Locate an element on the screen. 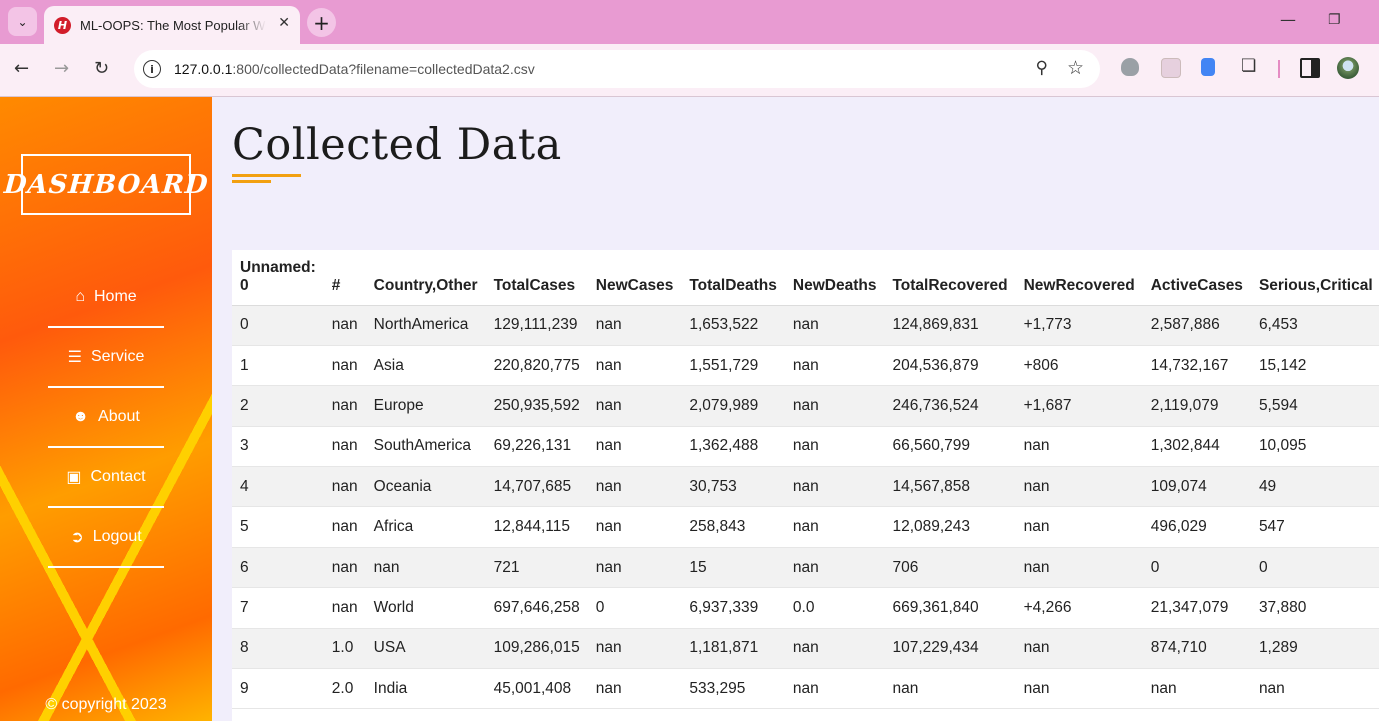 This screenshot has width=1379, height=721. profile-icon is located at coordinates (1348, 68).